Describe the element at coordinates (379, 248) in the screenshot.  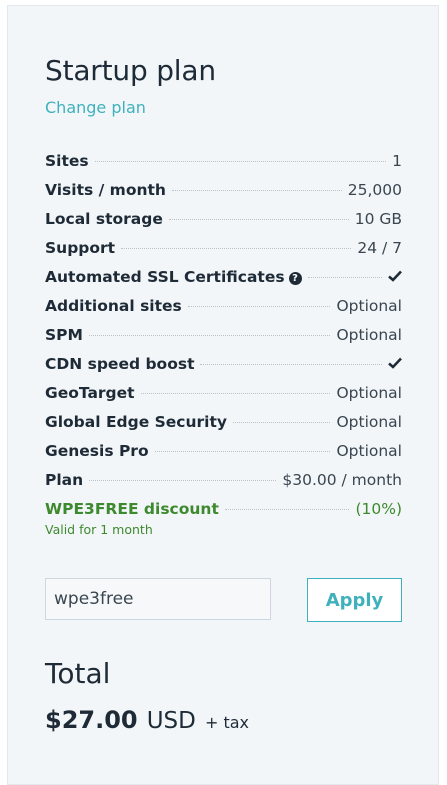
I see `row-value: 24 / 7` at that location.